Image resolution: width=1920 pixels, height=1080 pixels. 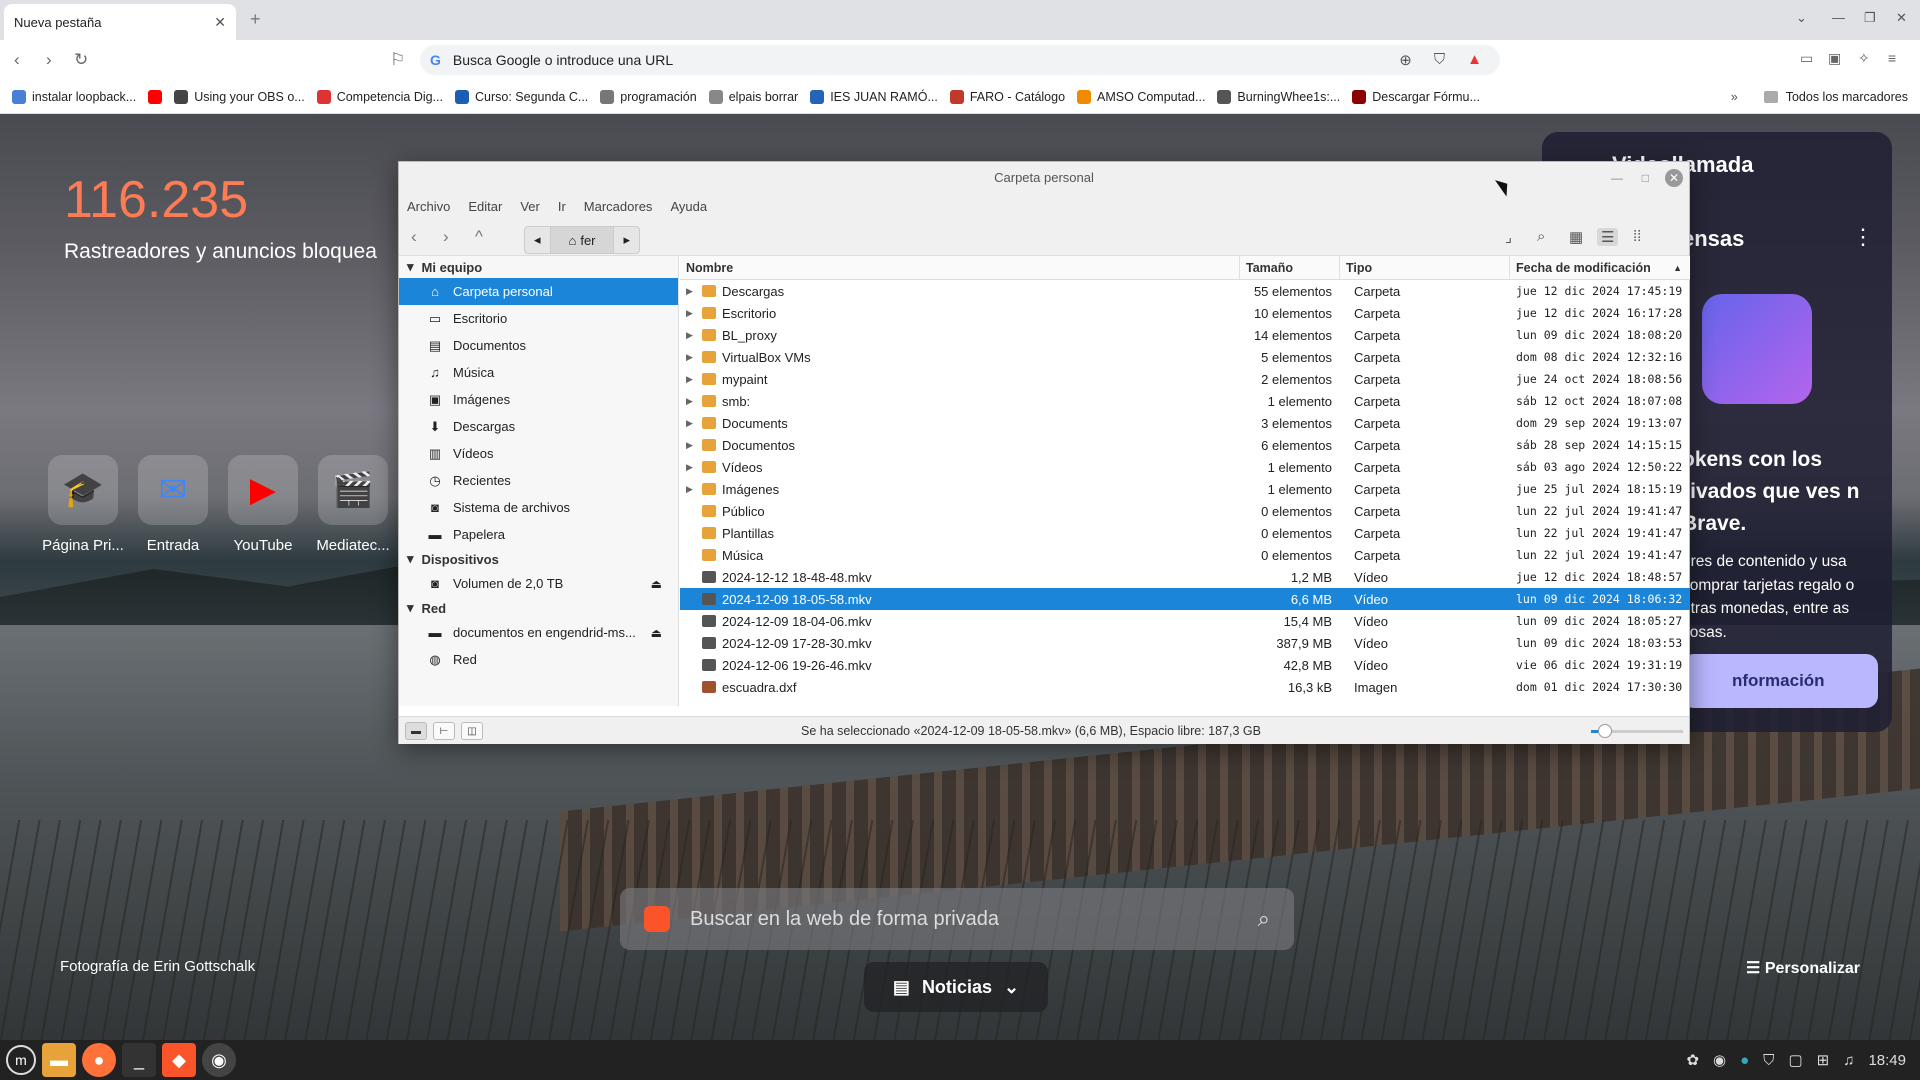 What do you see at coordinates (538, 426) in the screenshot?
I see `sidebar-item: ⬇ Descargas` at bounding box center [538, 426].